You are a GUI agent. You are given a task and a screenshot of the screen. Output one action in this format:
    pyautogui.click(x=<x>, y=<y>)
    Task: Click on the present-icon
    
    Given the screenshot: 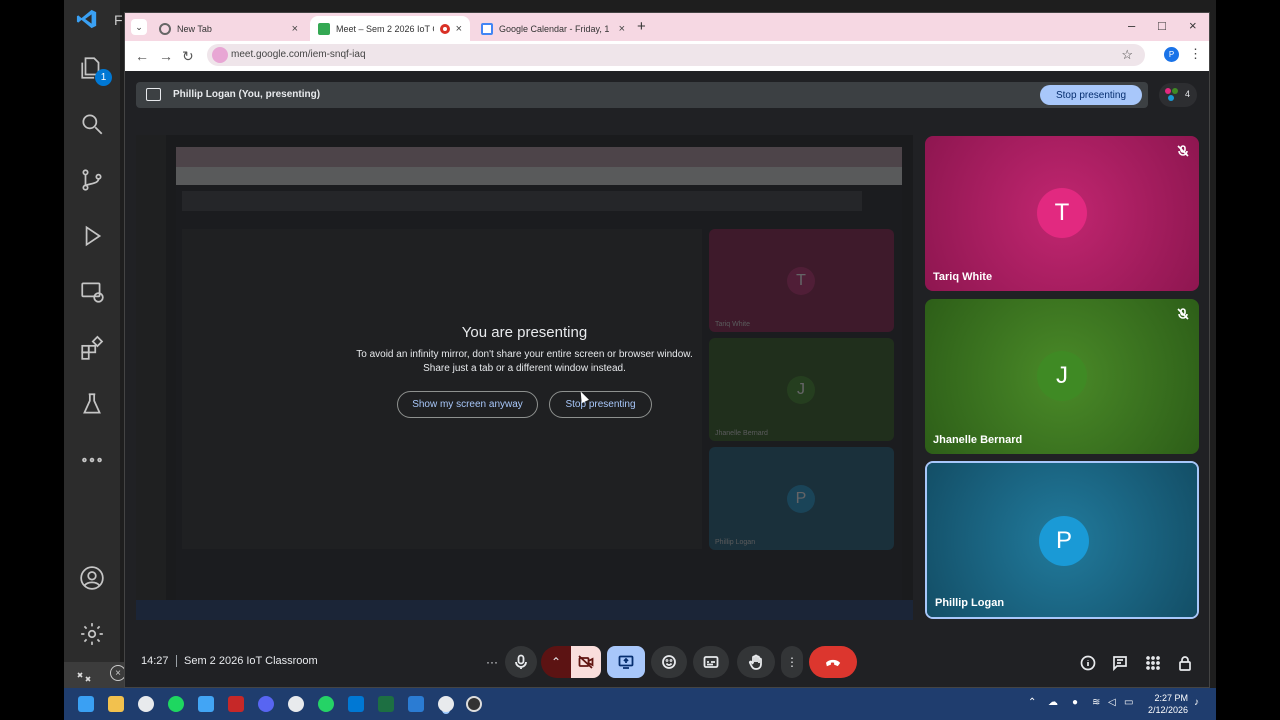 What is the action you would take?
    pyautogui.click(x=626, y=662)
    